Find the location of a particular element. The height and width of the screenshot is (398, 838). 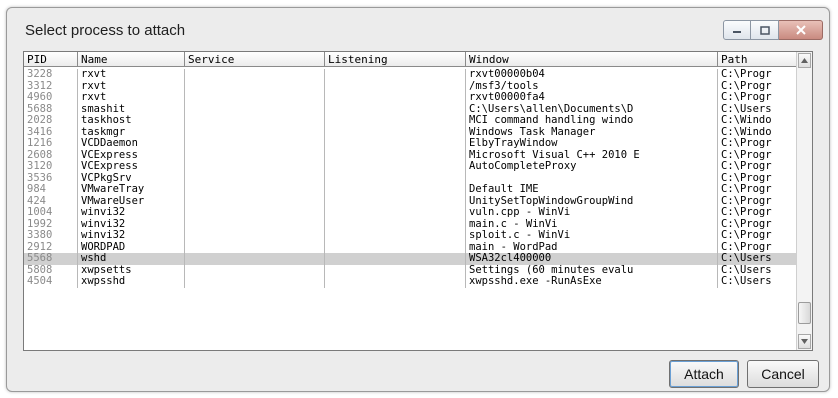

window-cell is located at coordinates (592, 178).